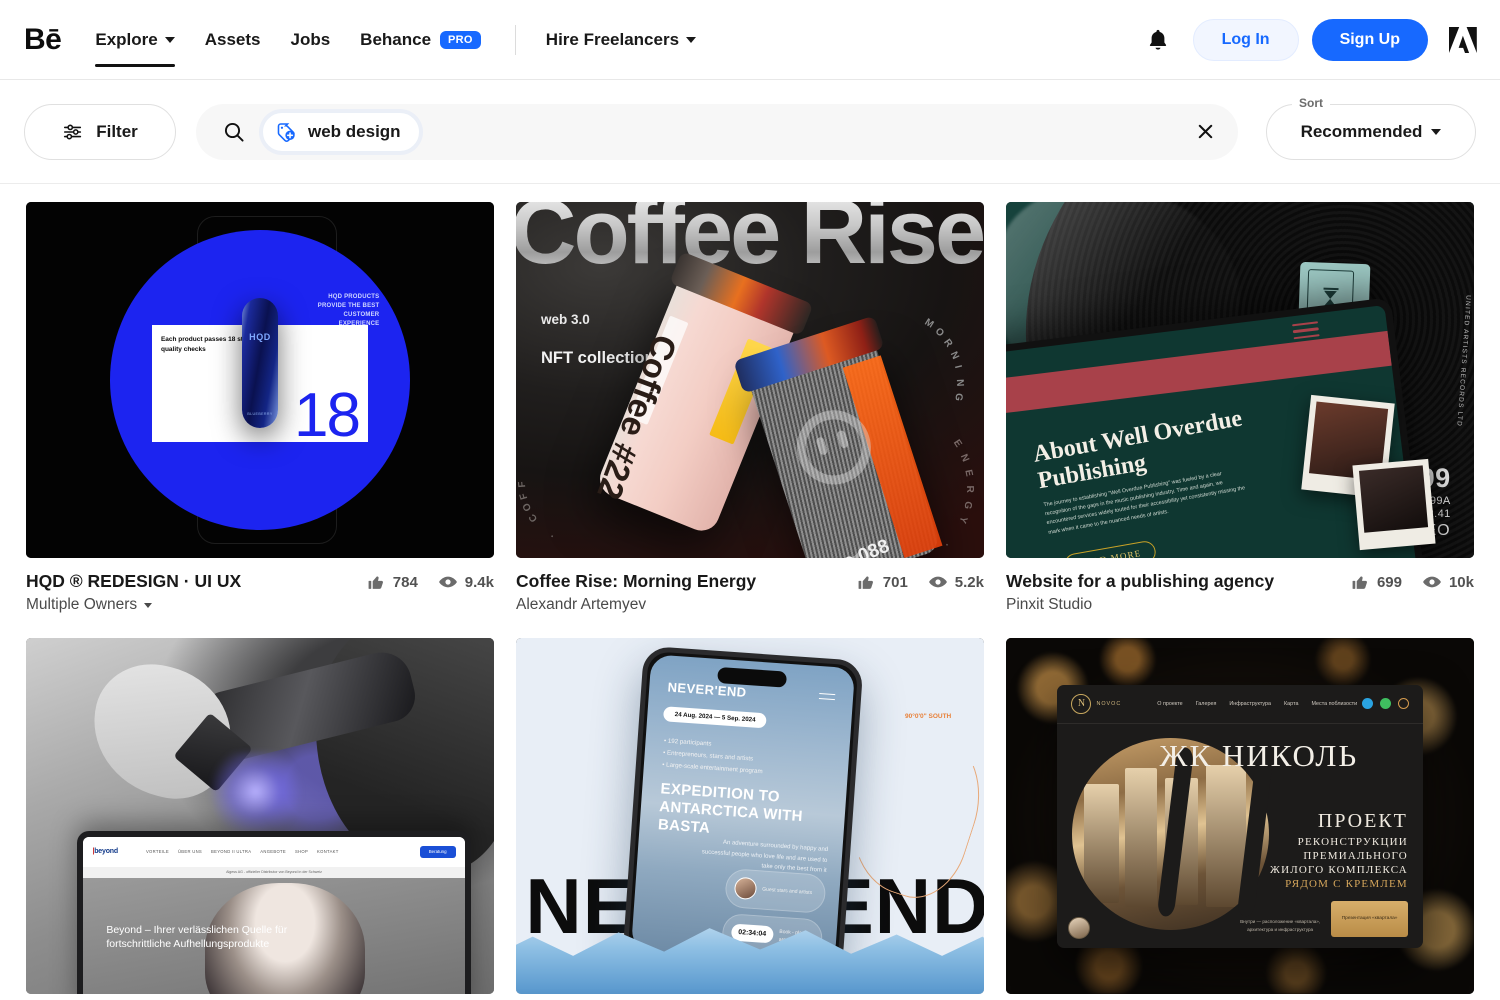  What do you see at coordinates (1081, 703) in the screenshot?
I see `artwork-site-logo-mark: N` at bounding box center [1081, 703].